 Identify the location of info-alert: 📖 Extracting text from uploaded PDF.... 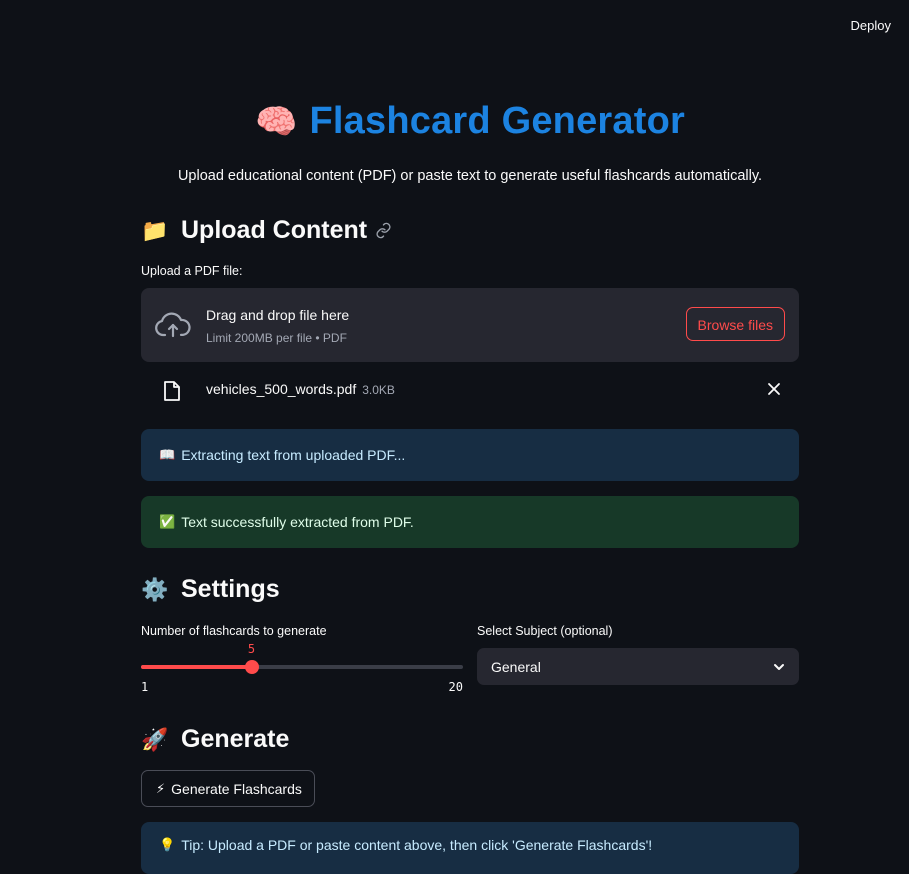
(470, 455).